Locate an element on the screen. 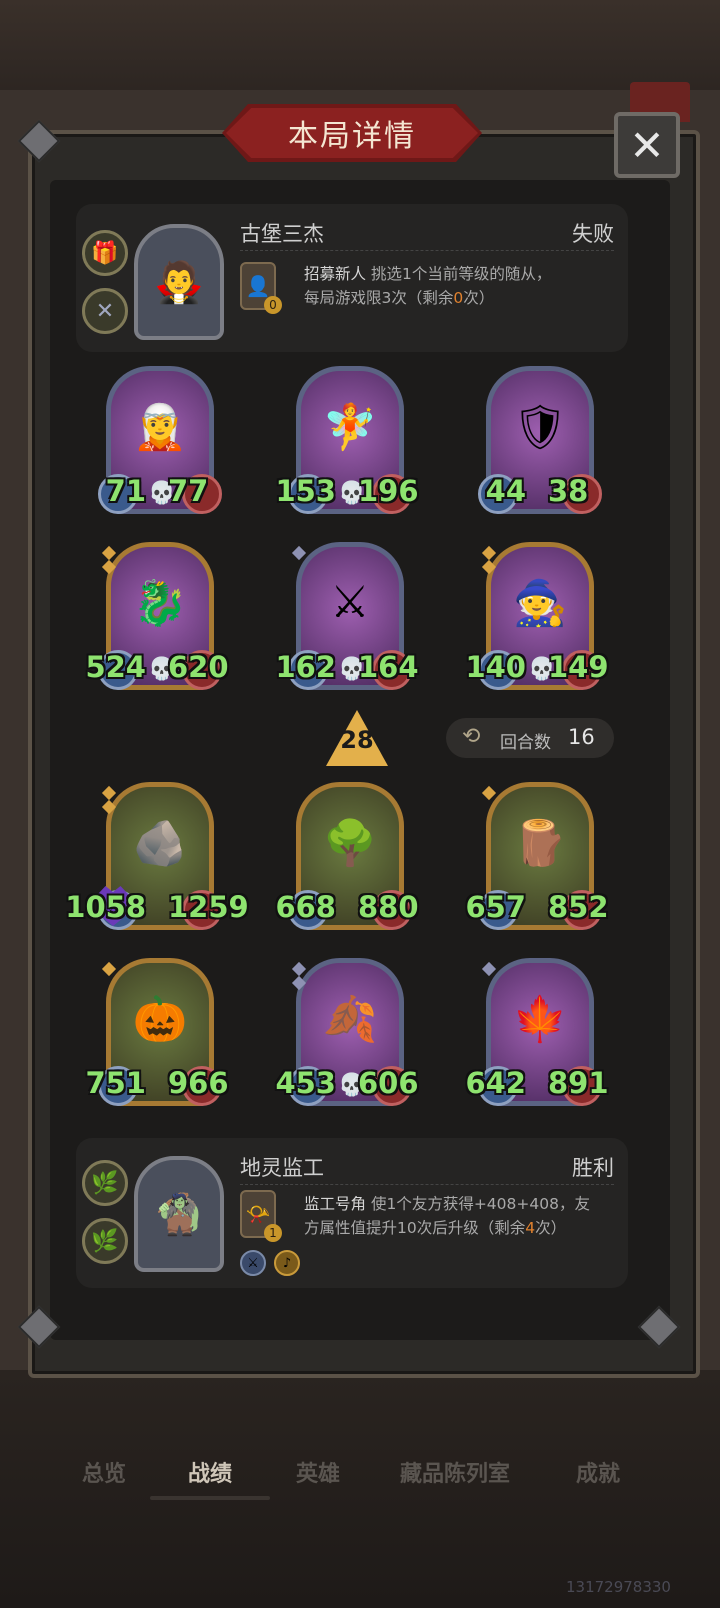 The height and width of the screenshot is (1608, 720). minion-attack: 751 is located at coordinates (115, 1083).